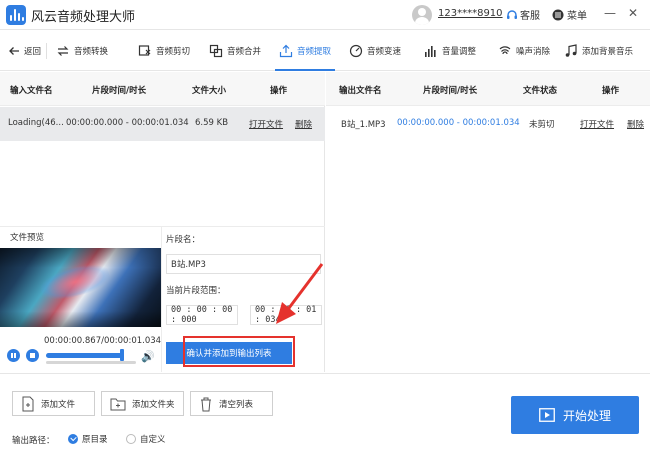 The height and width of the screenshot is (458, 650). Describe the element at coordinates (153, 404) in the screenshot. I see `add-folder-label: 添加文件夹` at that location.